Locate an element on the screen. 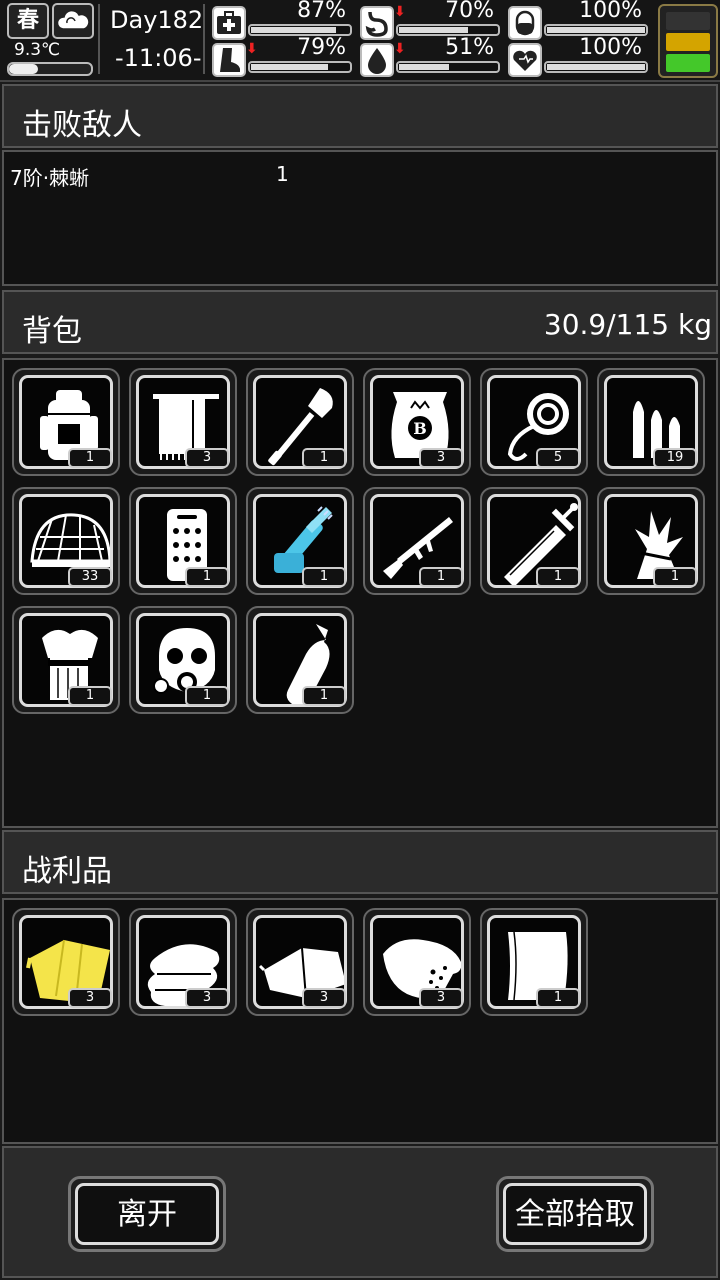  temperature-bar-fill is located at coordinates (23, 69).